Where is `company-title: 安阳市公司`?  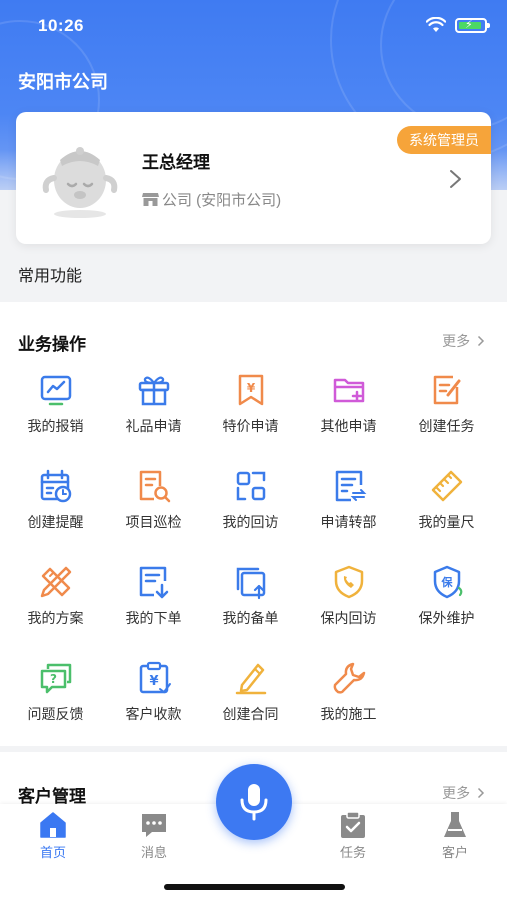 company-title: 安阳市公司 is located at coordinates (63, 82).